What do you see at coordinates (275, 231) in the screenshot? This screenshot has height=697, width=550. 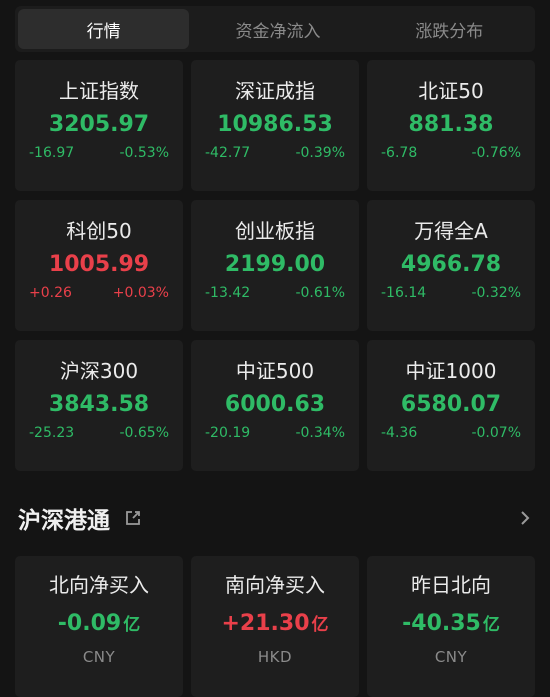 I see `index-name: 创业板指` at bounding box center [275, 231].